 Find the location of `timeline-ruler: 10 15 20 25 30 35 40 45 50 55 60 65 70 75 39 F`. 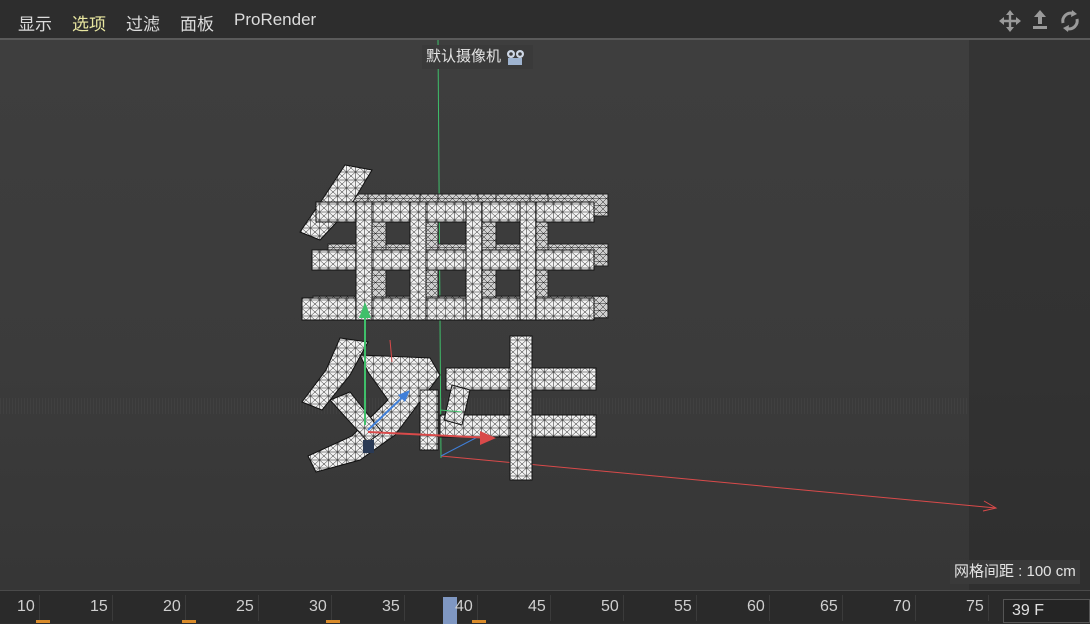

timeline-ruler: 10 15 20 25 30 35 40 45 50 55 60 65 70 75 39 F is located at coordinates (545, 607).